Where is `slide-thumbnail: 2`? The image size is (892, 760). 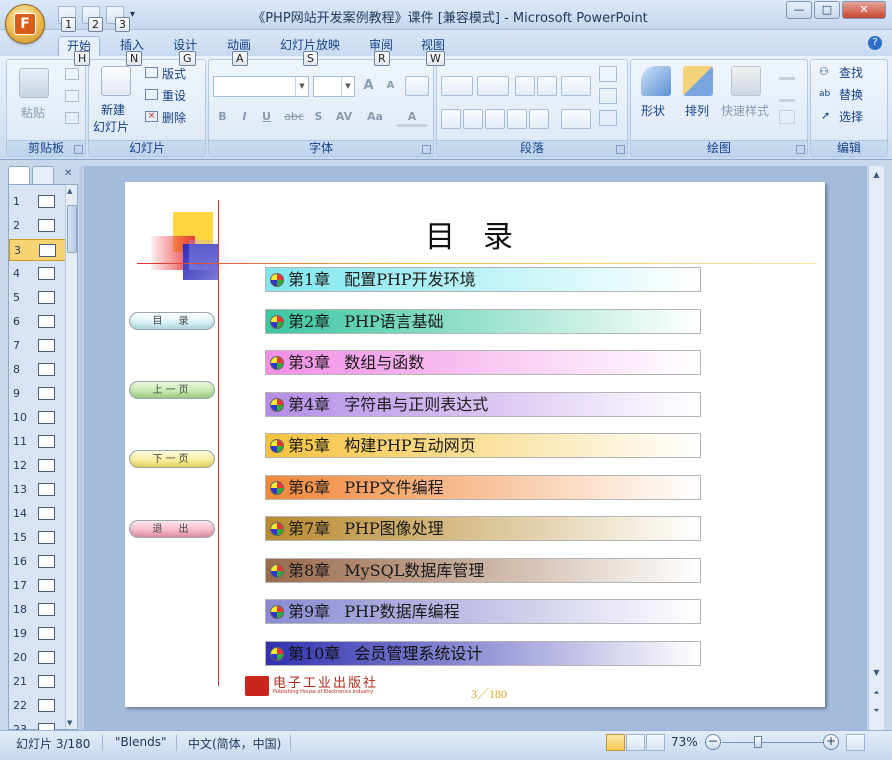
slide-thumbnail: 2 is located at coordinates (38, 226).